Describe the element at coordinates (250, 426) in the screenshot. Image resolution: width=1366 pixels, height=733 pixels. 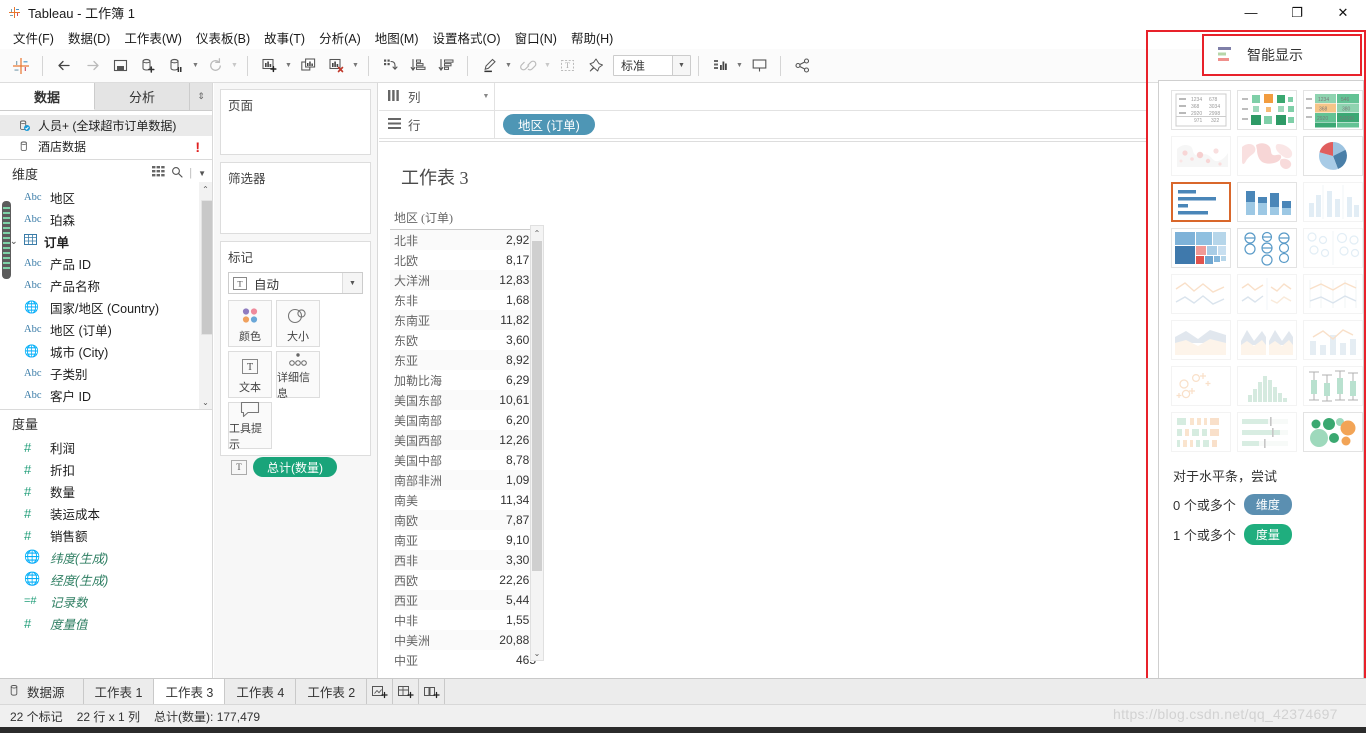
I see `marks-tooltip-button: 工具提示` at that location.